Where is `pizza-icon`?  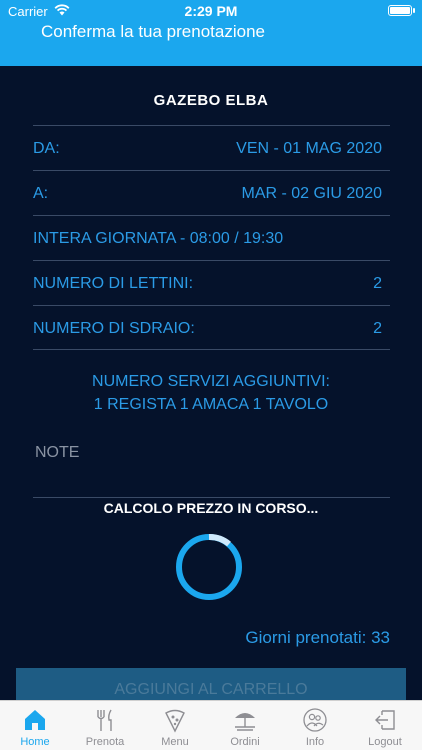
pizza-icon is located at coordinates (175, 721).